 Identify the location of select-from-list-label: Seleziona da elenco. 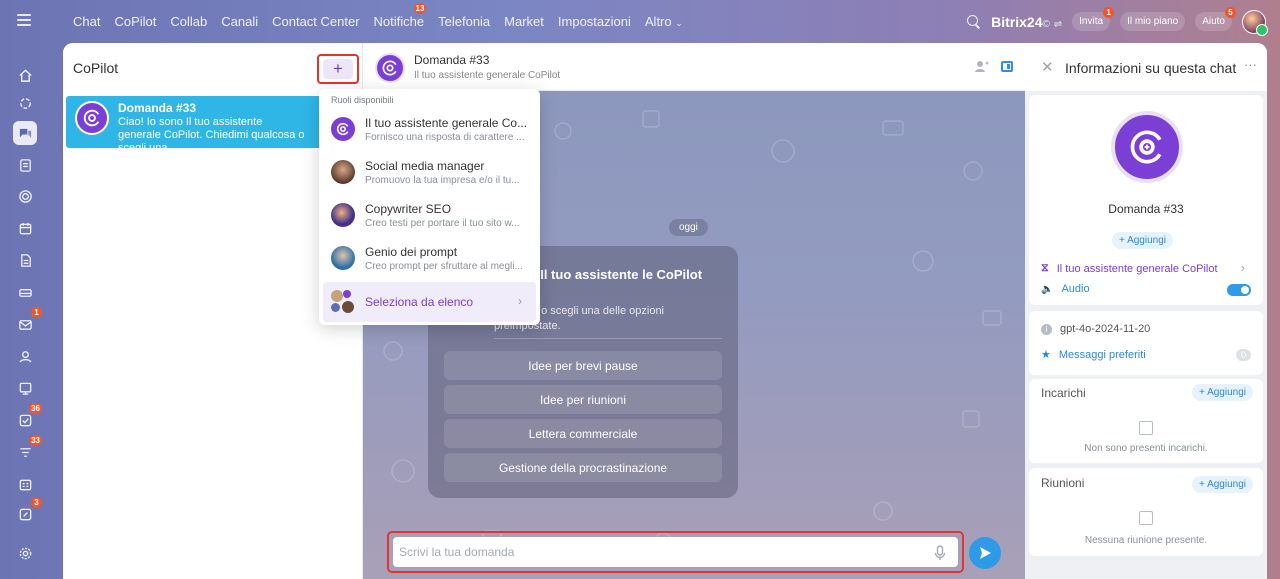
(419, 302).